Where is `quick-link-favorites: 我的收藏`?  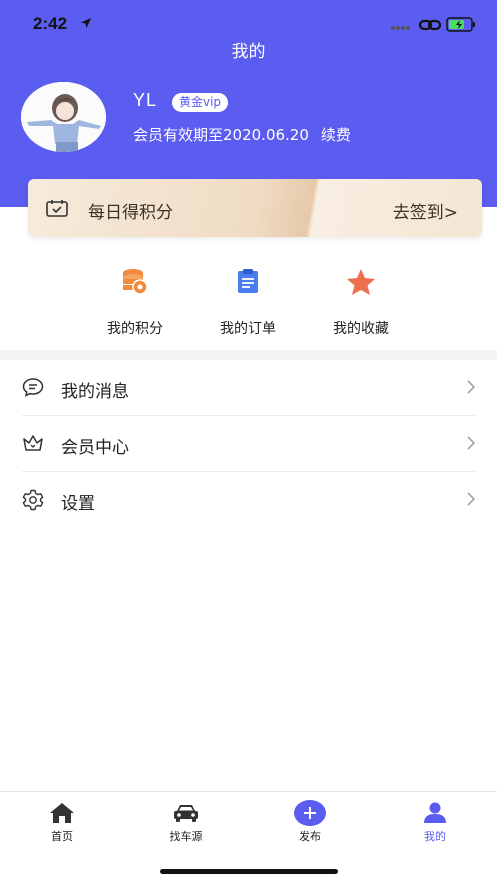
quick-link-favorites: 我的收藏 is located at coordinates (361, 303).